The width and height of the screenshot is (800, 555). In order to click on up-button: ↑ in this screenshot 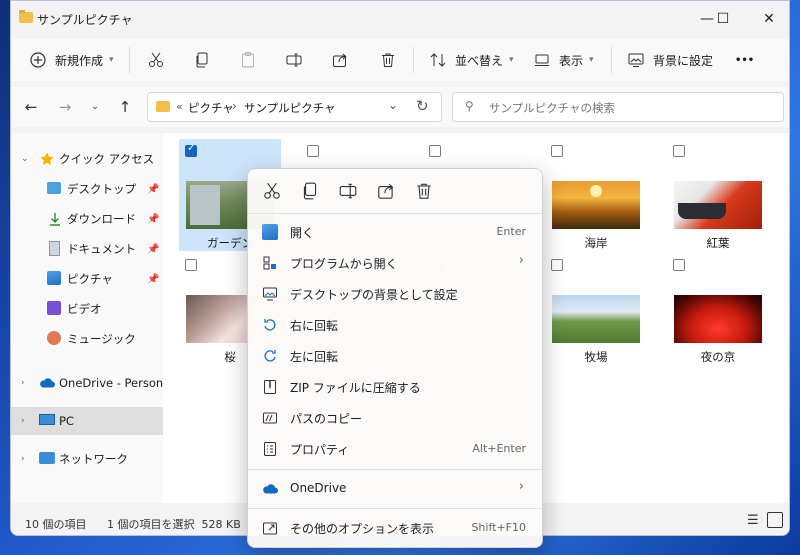, I will do `click(125, 107)`.